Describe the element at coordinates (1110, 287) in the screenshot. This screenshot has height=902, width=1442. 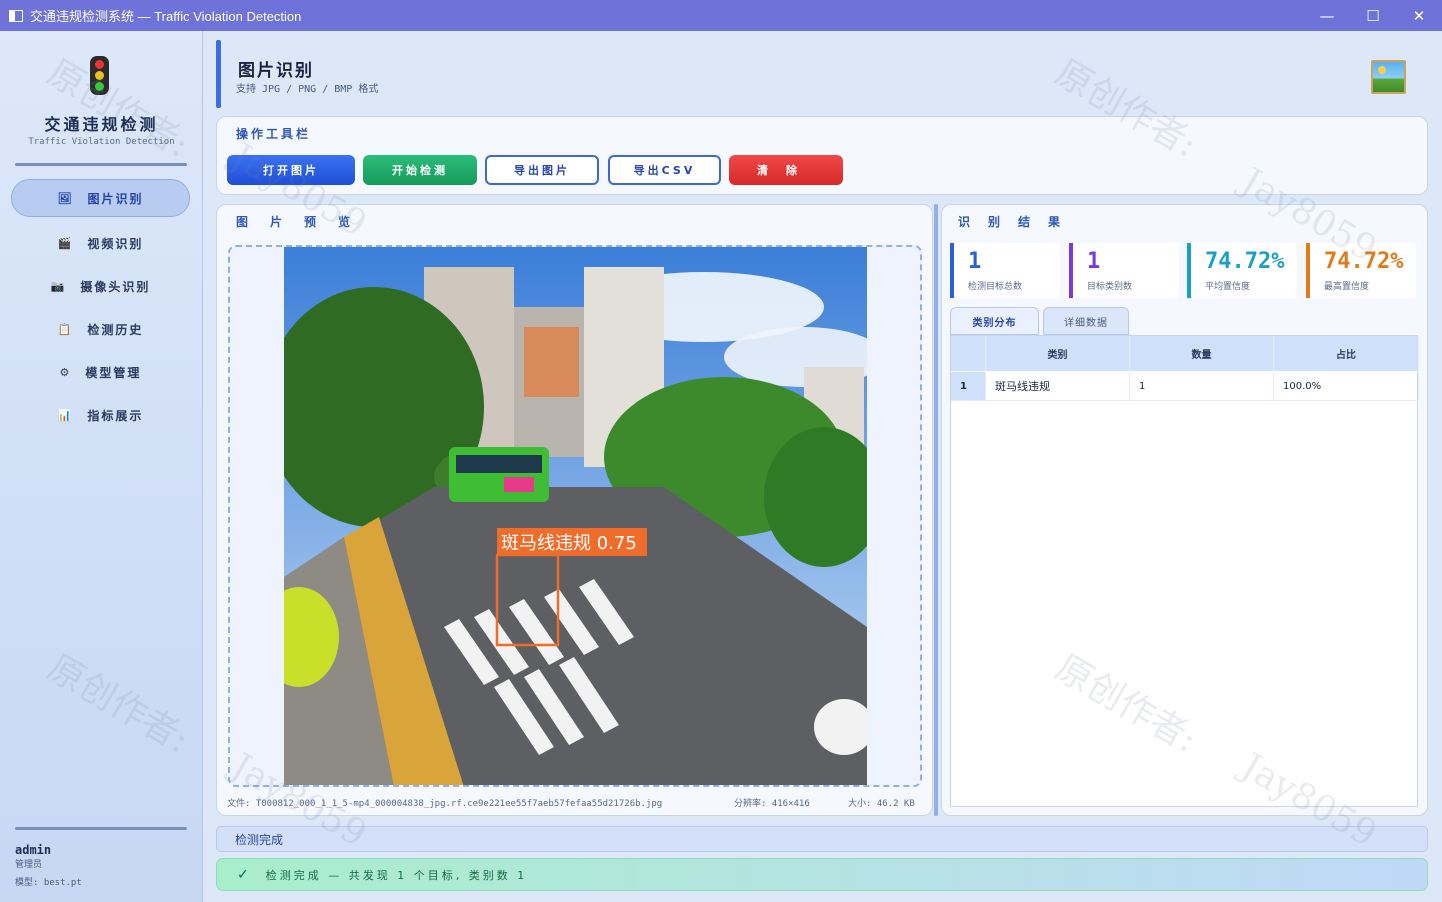
I see `stat-label: 目标类别数` at that location.